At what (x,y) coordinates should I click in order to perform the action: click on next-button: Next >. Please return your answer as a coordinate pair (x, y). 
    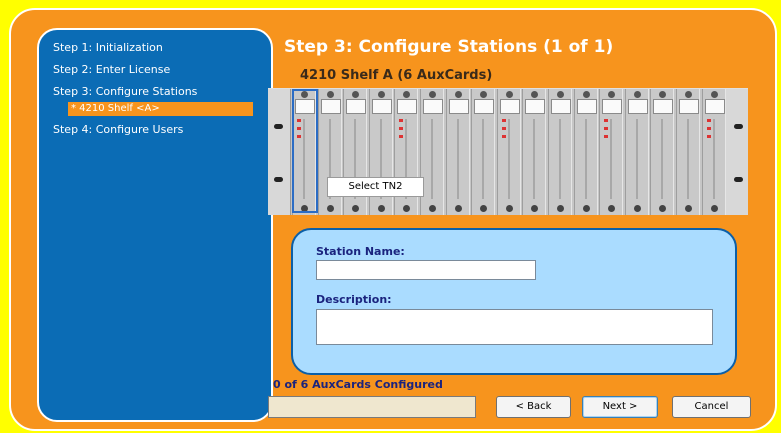
    Looking at the image, I should click on (620, 407).